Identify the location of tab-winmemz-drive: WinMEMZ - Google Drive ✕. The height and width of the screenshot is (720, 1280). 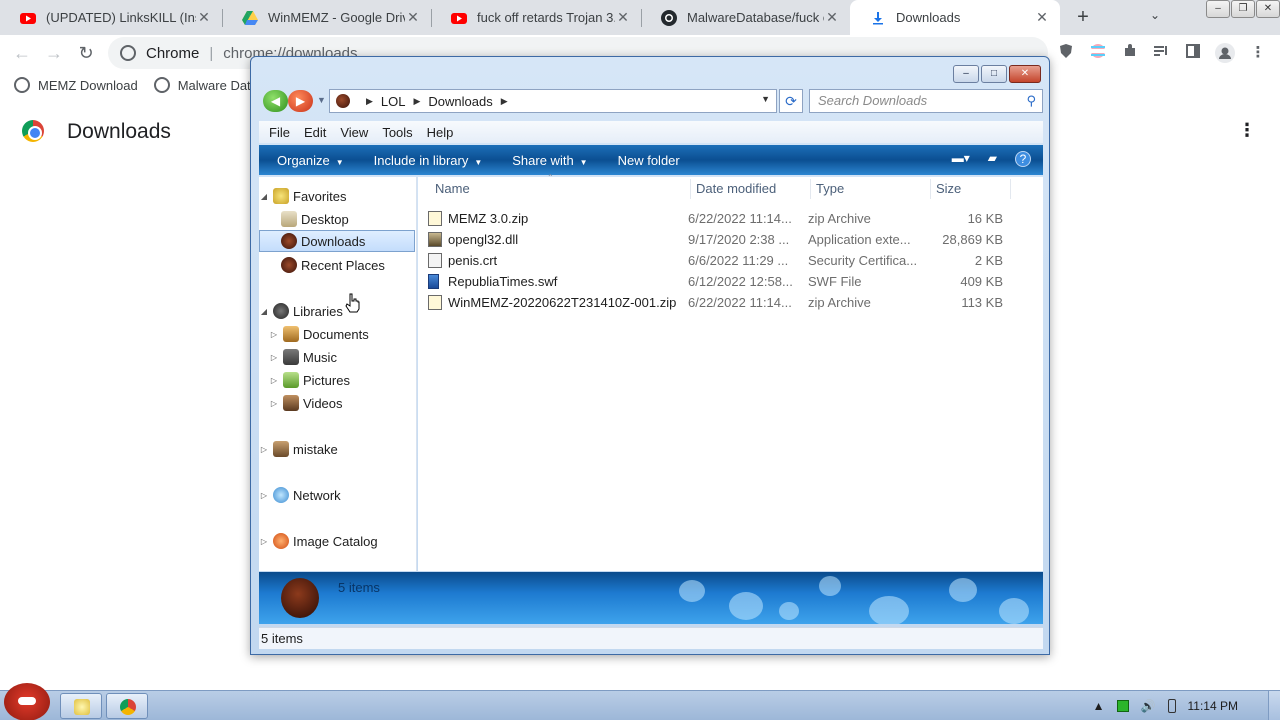
(326, 17).